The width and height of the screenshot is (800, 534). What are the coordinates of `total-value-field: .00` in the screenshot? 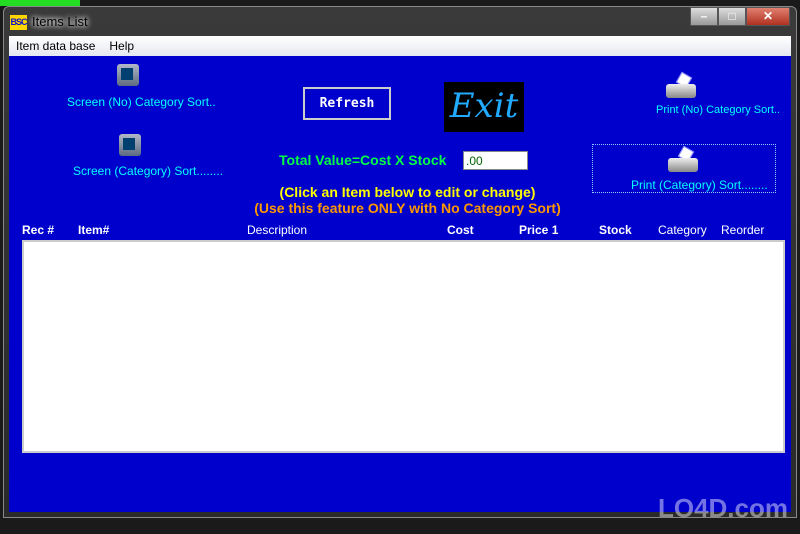 It's located at (495, 160).